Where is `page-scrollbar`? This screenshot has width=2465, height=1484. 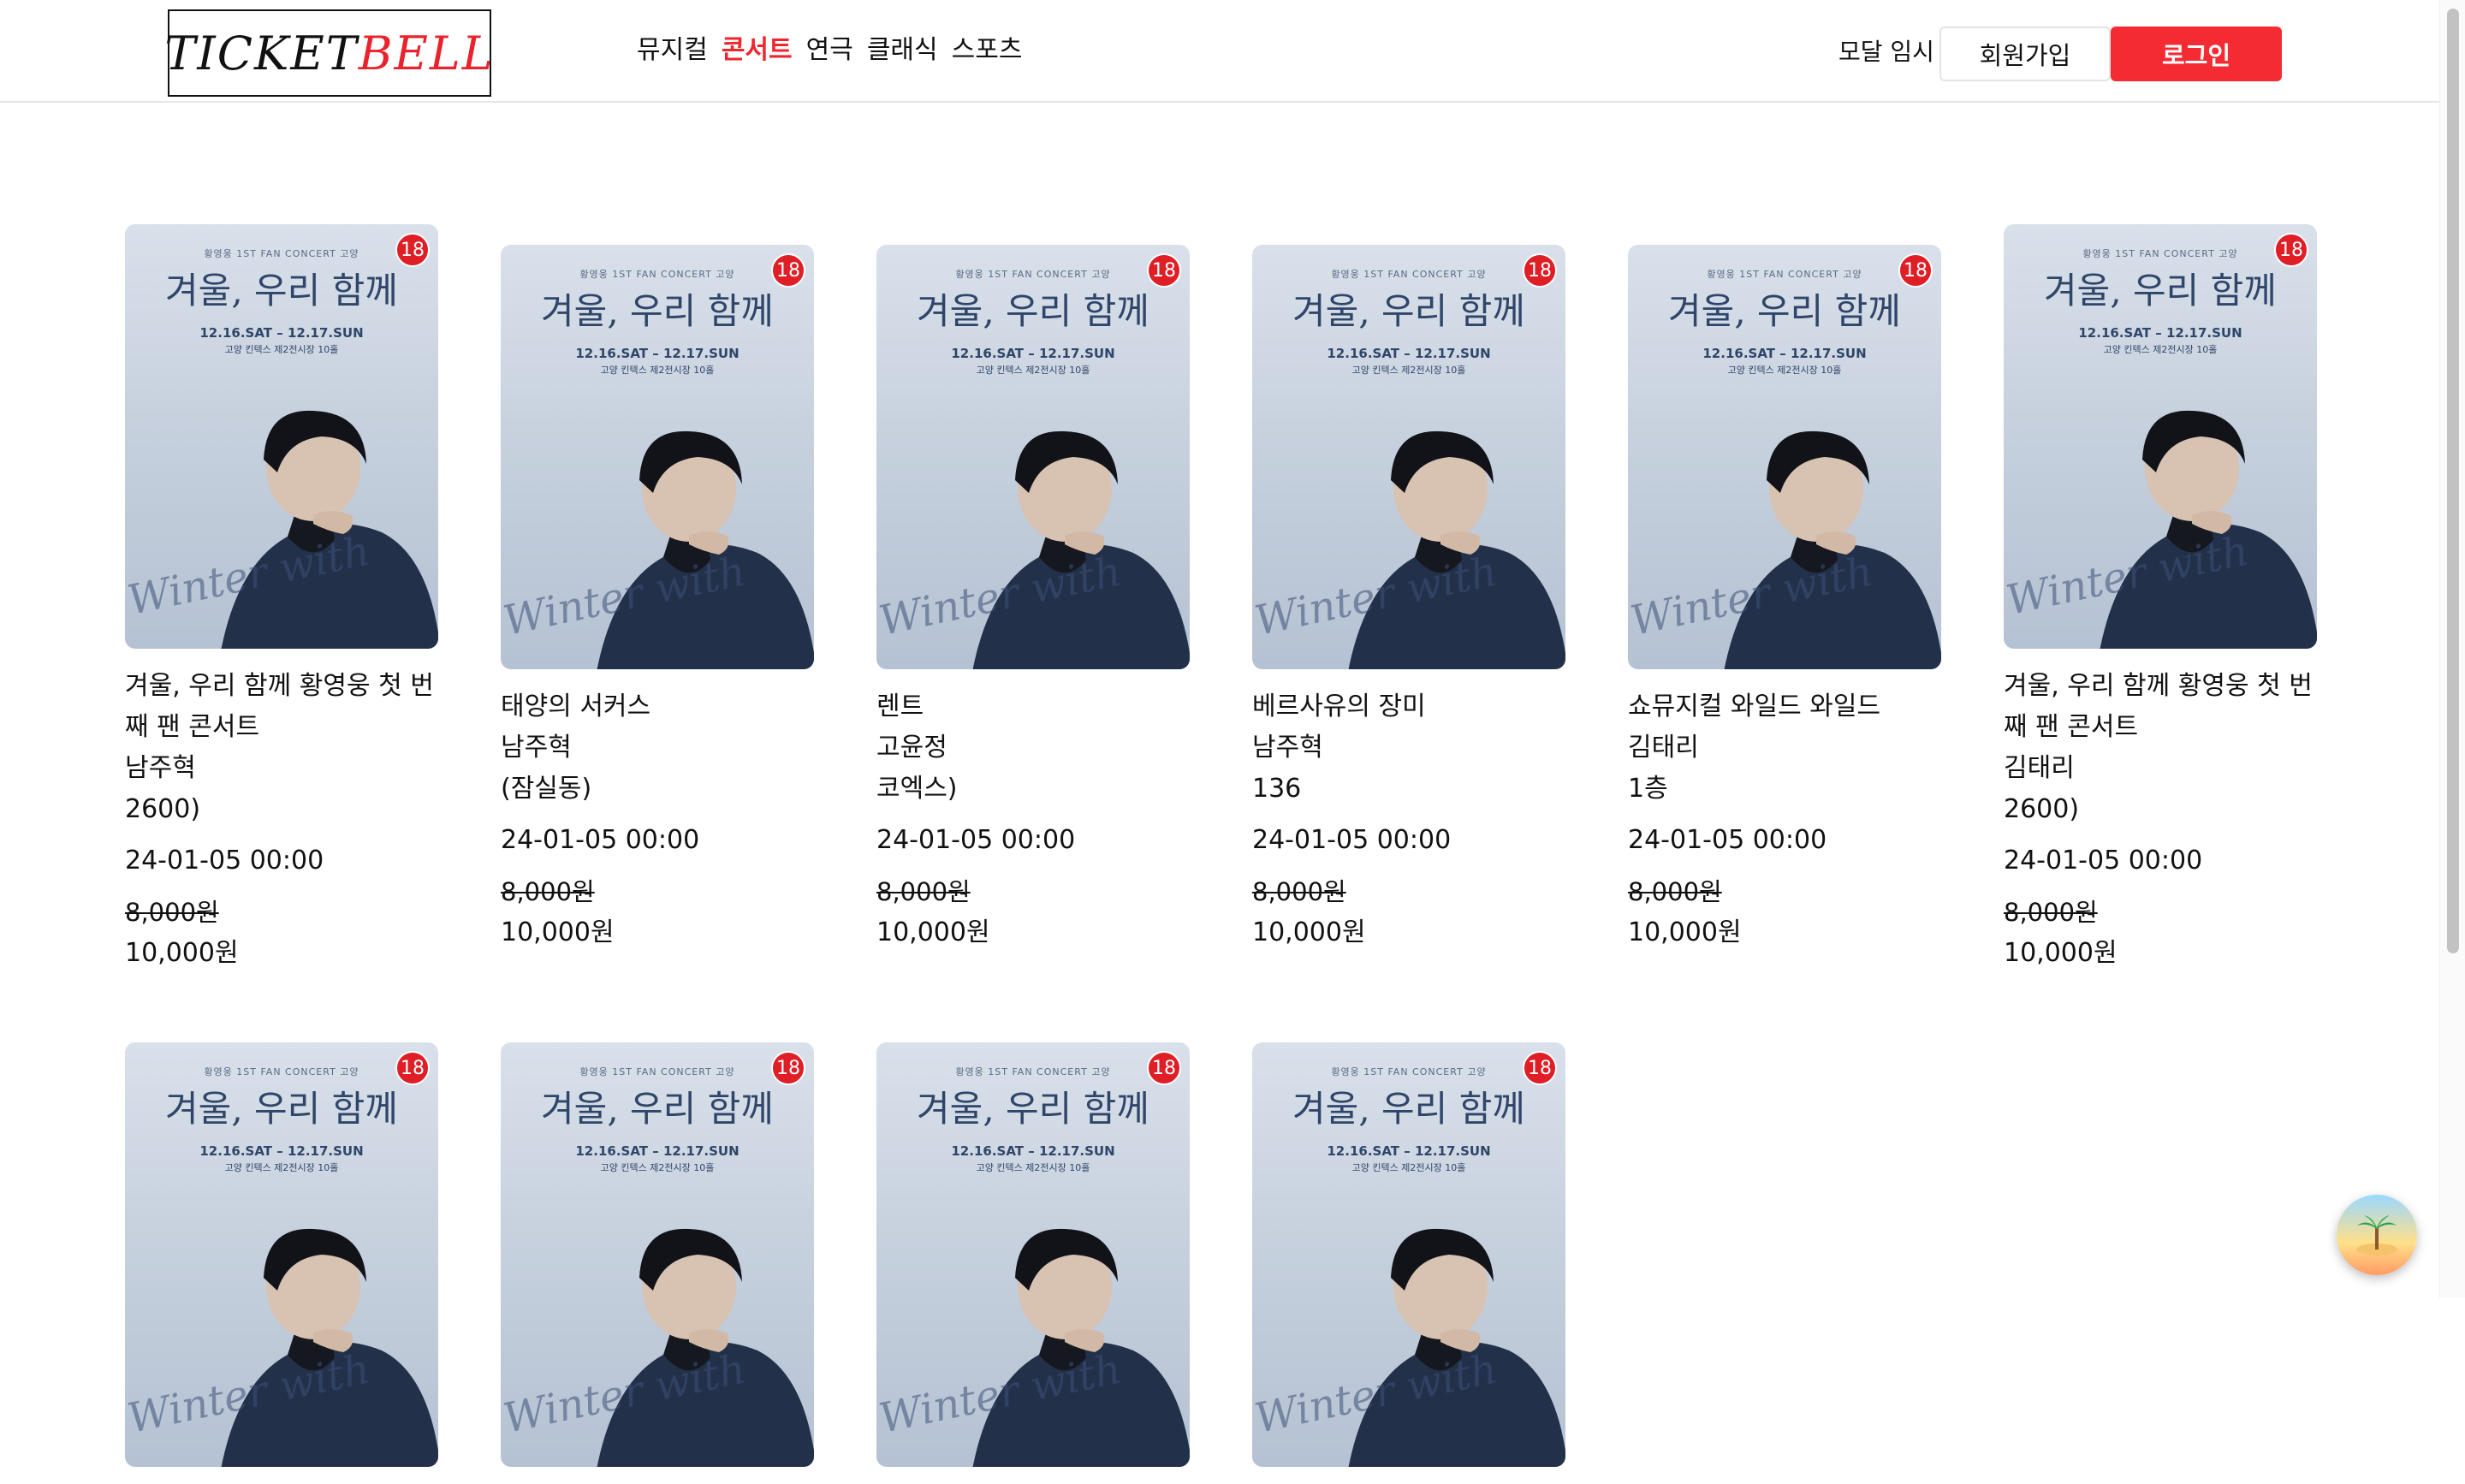 page-scrollbar is located at coordinates (2452, 649).